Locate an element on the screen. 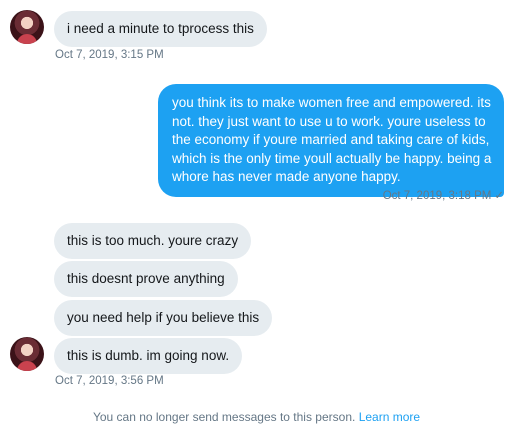 This screenshot has width=513, height=433. received-message: this doesnt prove anything is located at coordinates (146, 279).